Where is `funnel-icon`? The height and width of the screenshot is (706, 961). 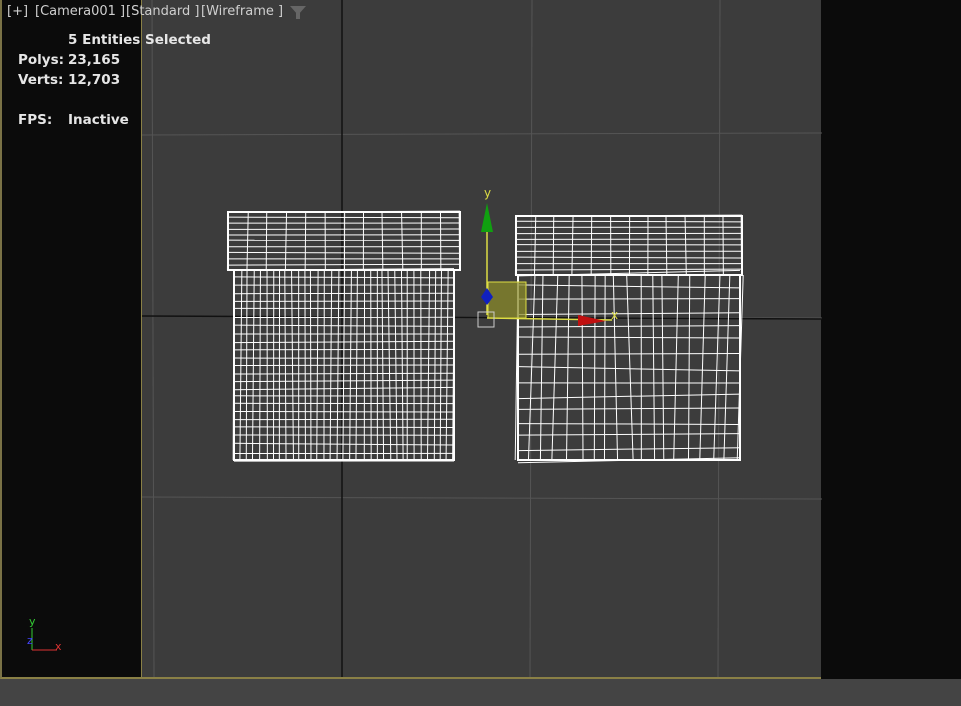 funnel-icon is located at coordinates (298, 12).